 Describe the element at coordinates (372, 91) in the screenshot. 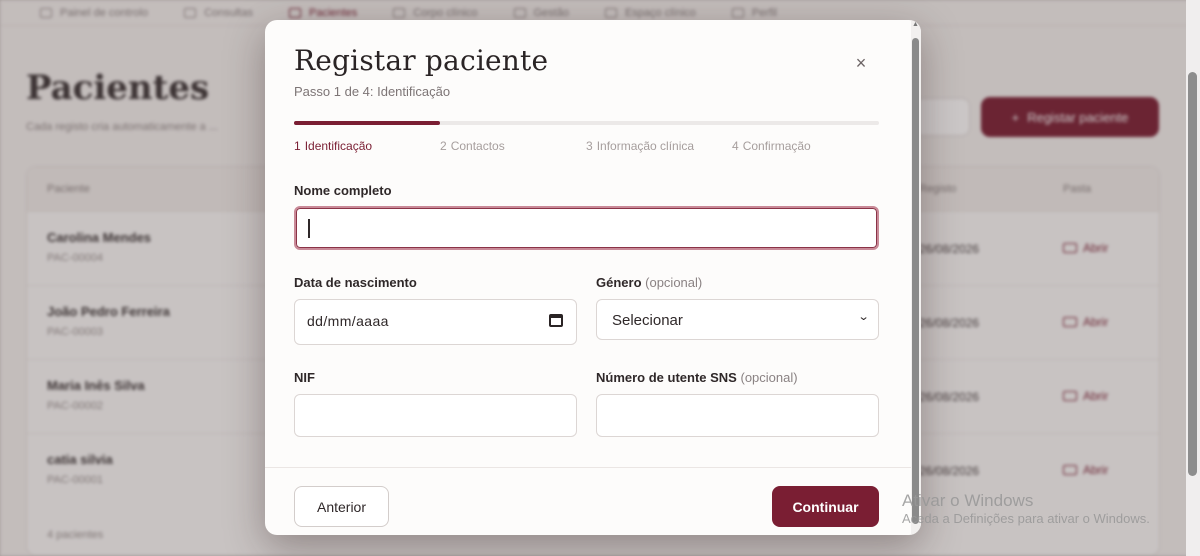

I see `dialog-step-info: Passo 1 de 4: Identificação` at that location.